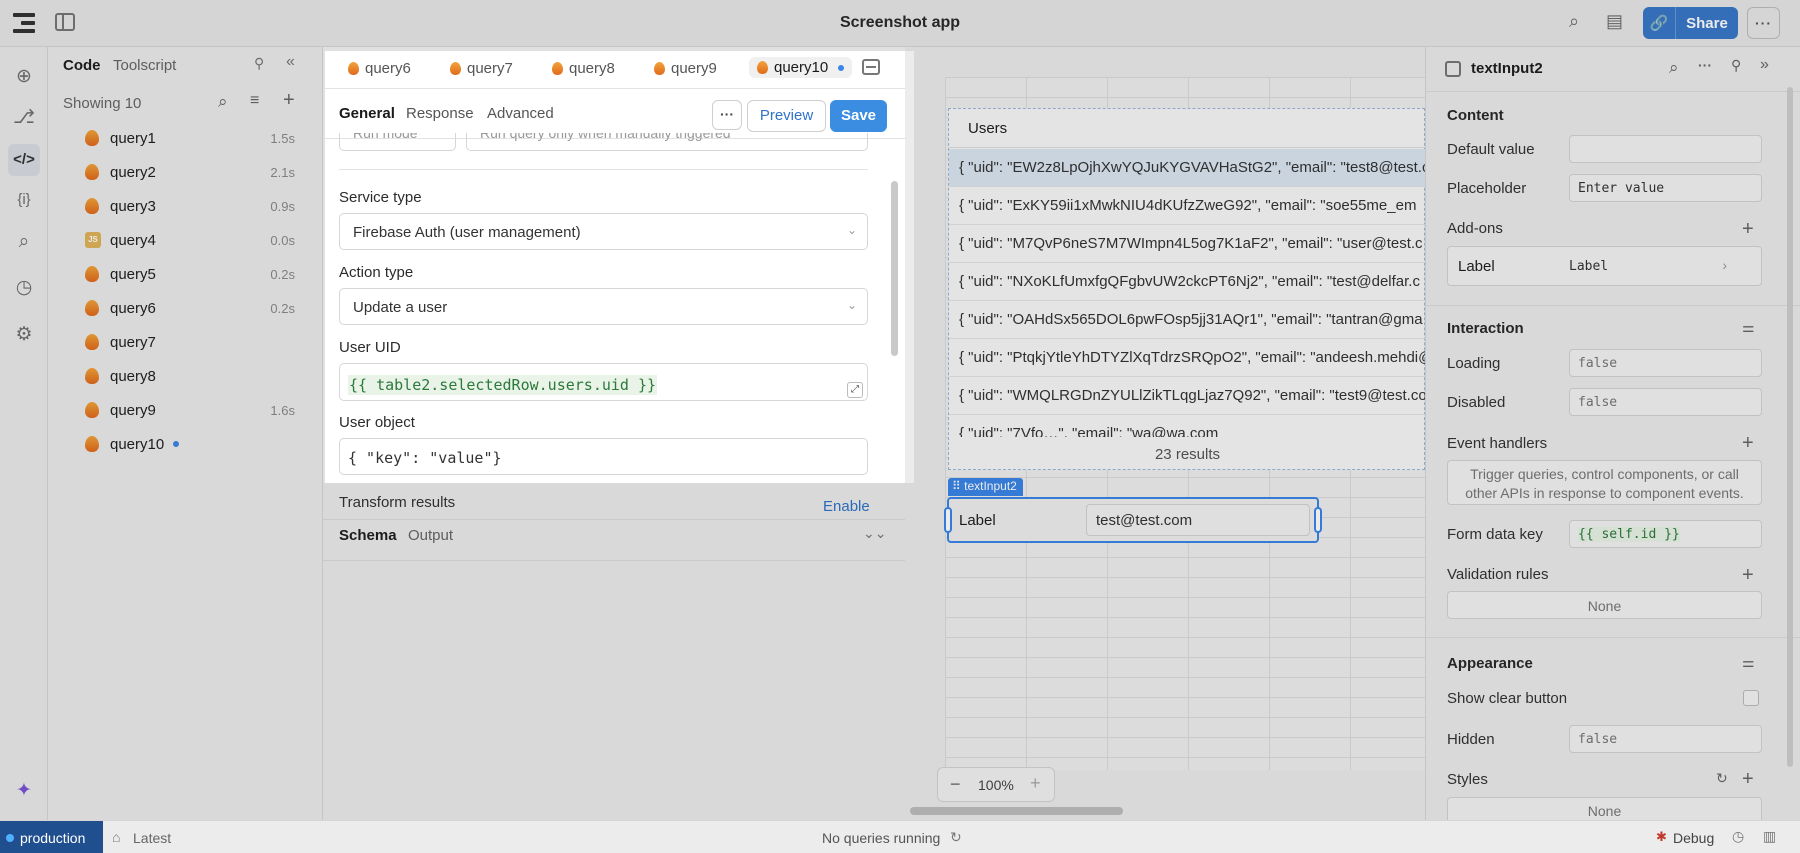  I want to click on tab-query6: query6, so click(379, 68).